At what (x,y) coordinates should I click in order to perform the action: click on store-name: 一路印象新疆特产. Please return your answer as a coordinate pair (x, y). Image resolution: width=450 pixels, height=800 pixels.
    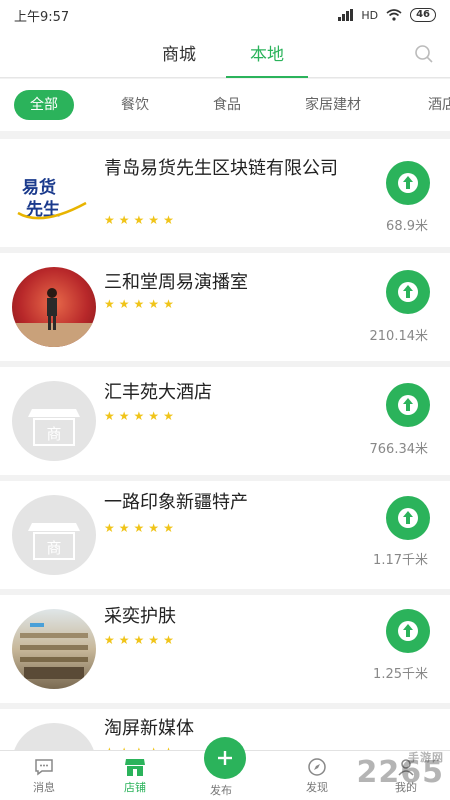
    Looking at the image, I should click on (176, 502).